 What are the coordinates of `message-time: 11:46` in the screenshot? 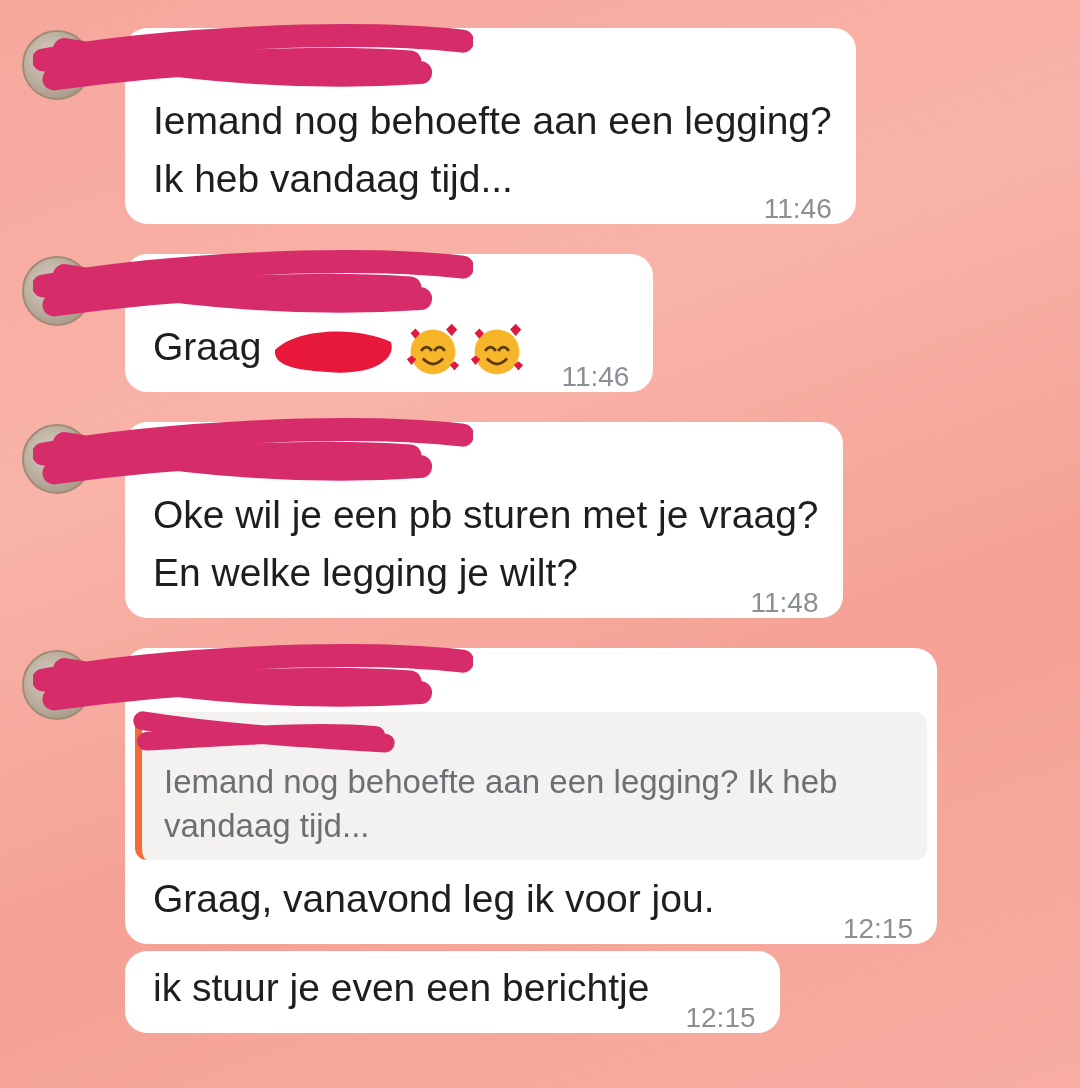 It's located at (595, 377).